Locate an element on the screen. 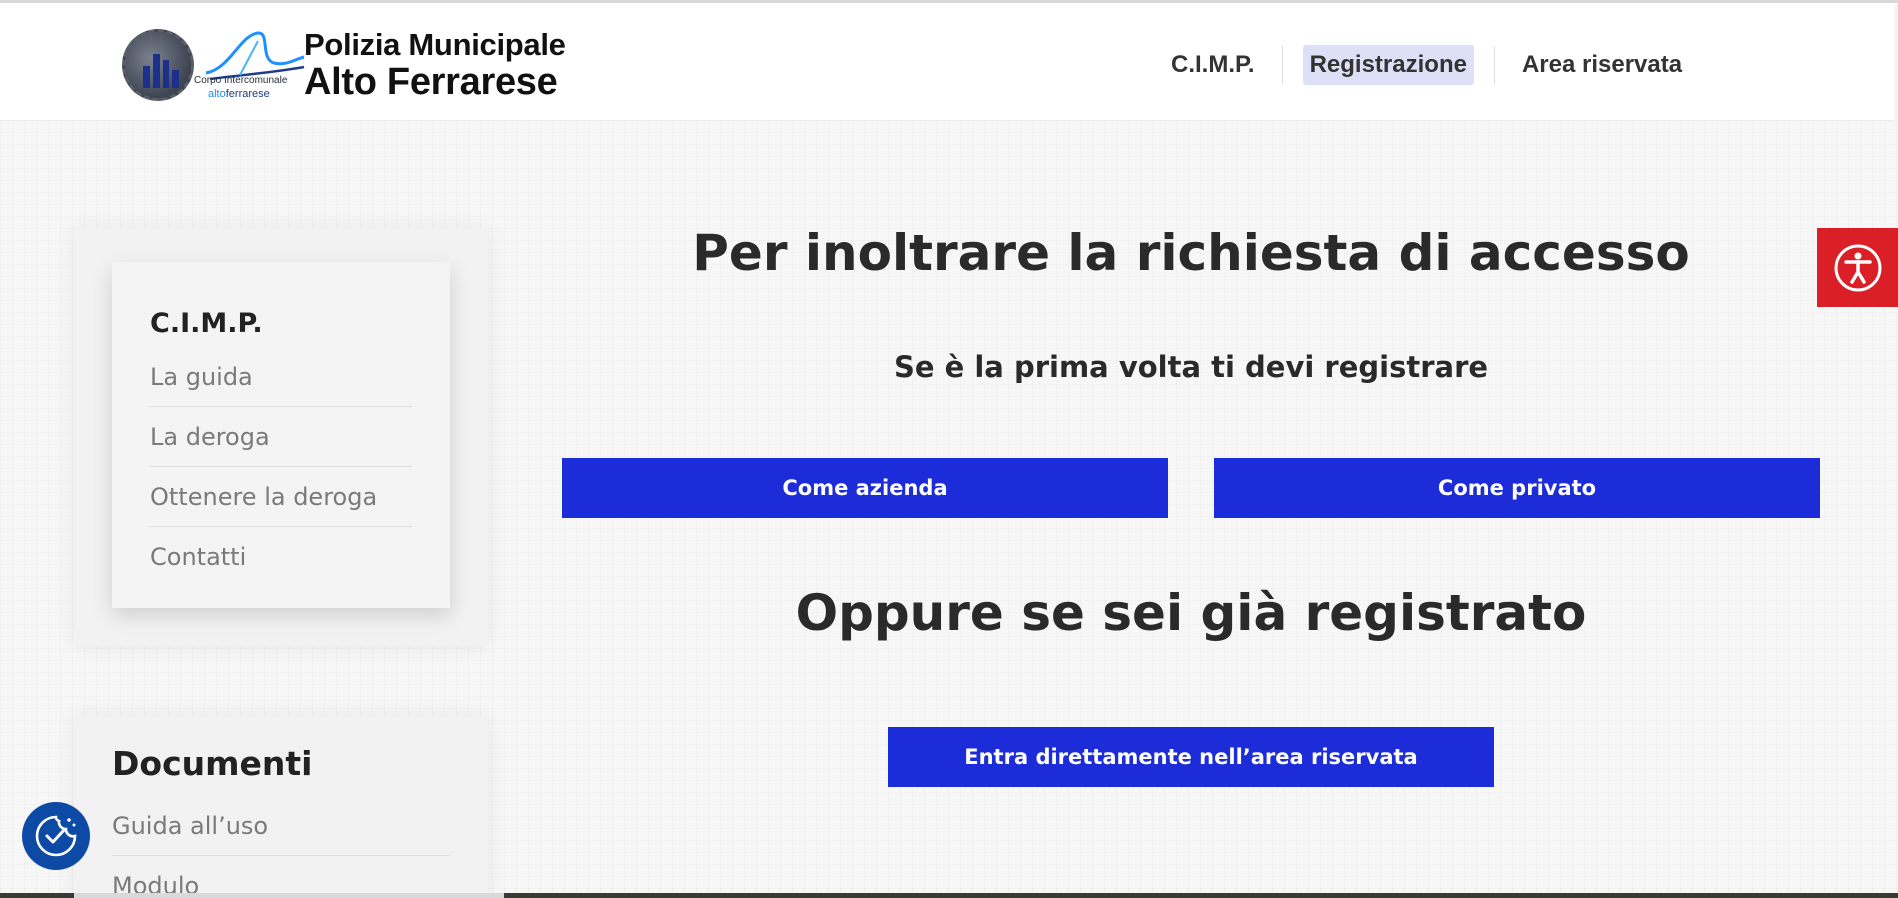 Image resolution: width=1898 pixels, height=898 pixels. main-nav: C.I.M.P. Registrazione Area riservata is located at coordinates (1426, 65).